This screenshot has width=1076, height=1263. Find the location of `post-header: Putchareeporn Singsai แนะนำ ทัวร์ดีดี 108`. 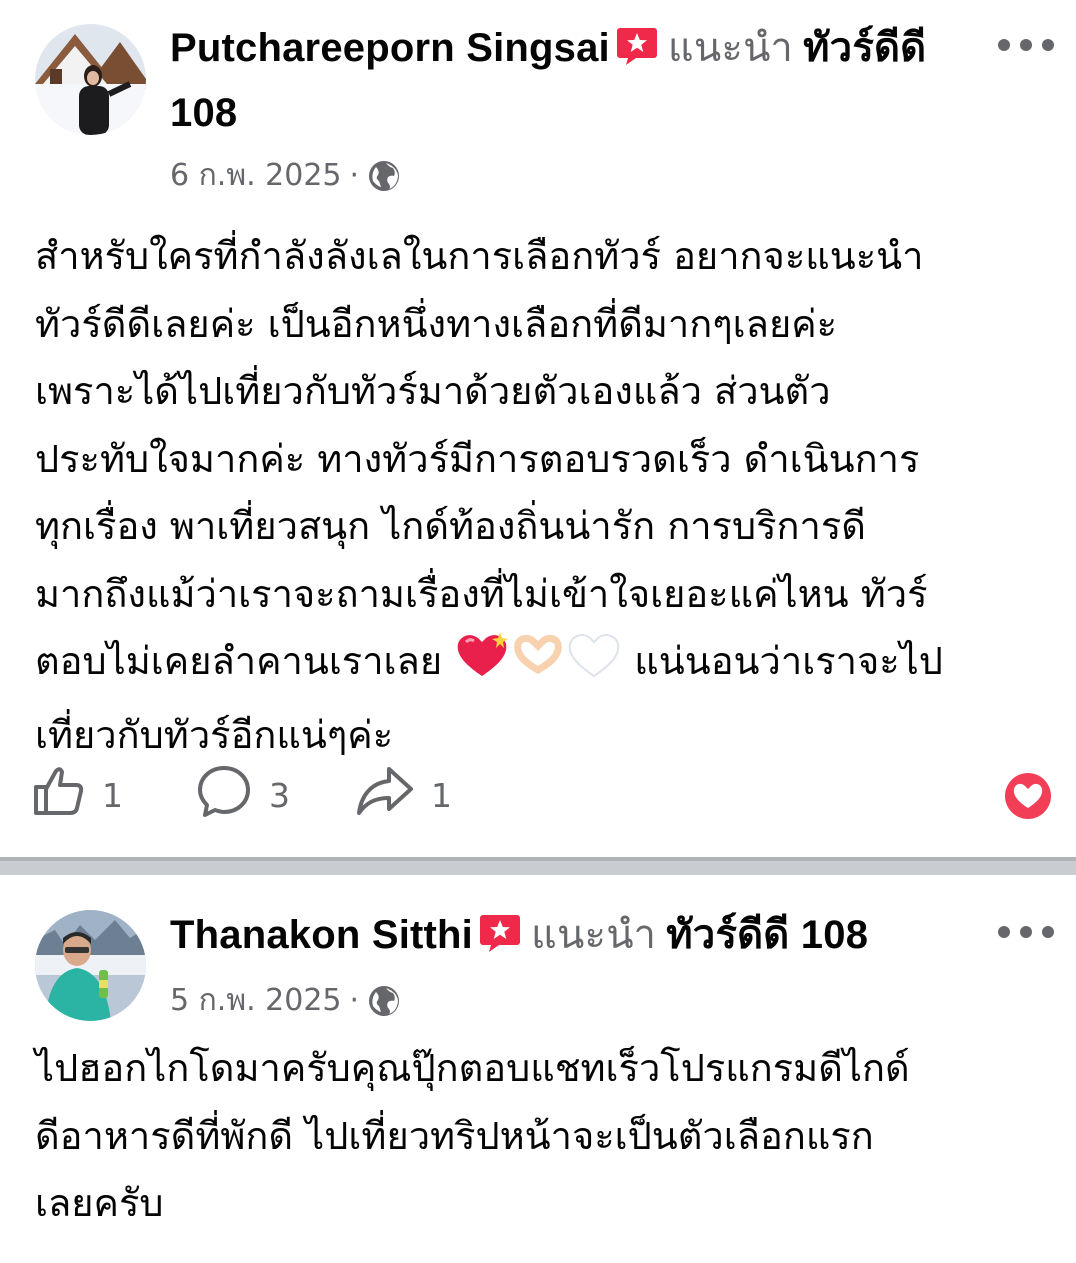

post-header: Putchareeporn Singsai แนะนำ ทัวร์ดีดี 108 is located at coordinates (570, 80).